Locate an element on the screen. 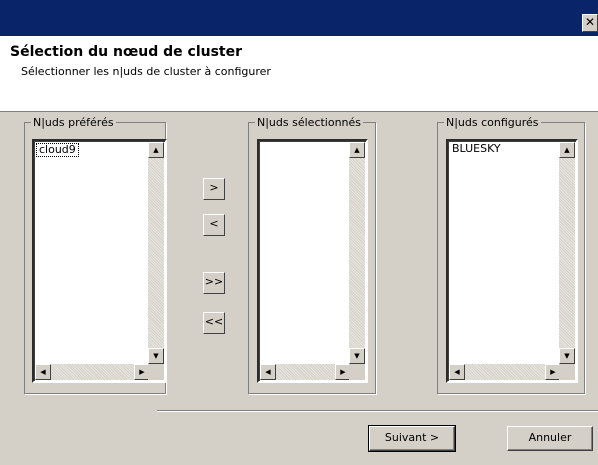  add-all-button: >> is located at coordinates (214, 283).